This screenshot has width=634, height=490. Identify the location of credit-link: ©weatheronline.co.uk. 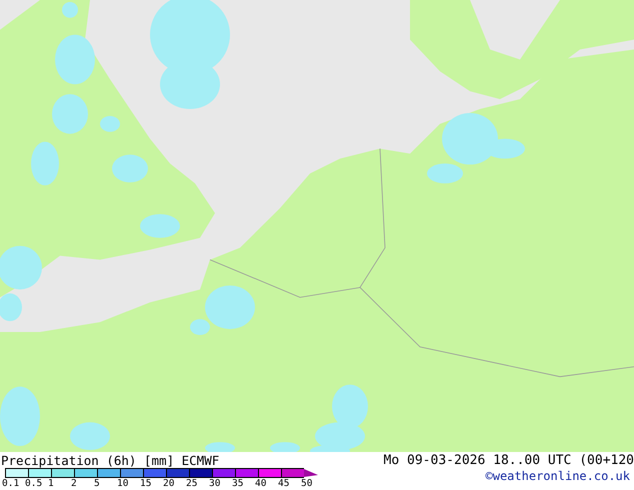
(560, 479).